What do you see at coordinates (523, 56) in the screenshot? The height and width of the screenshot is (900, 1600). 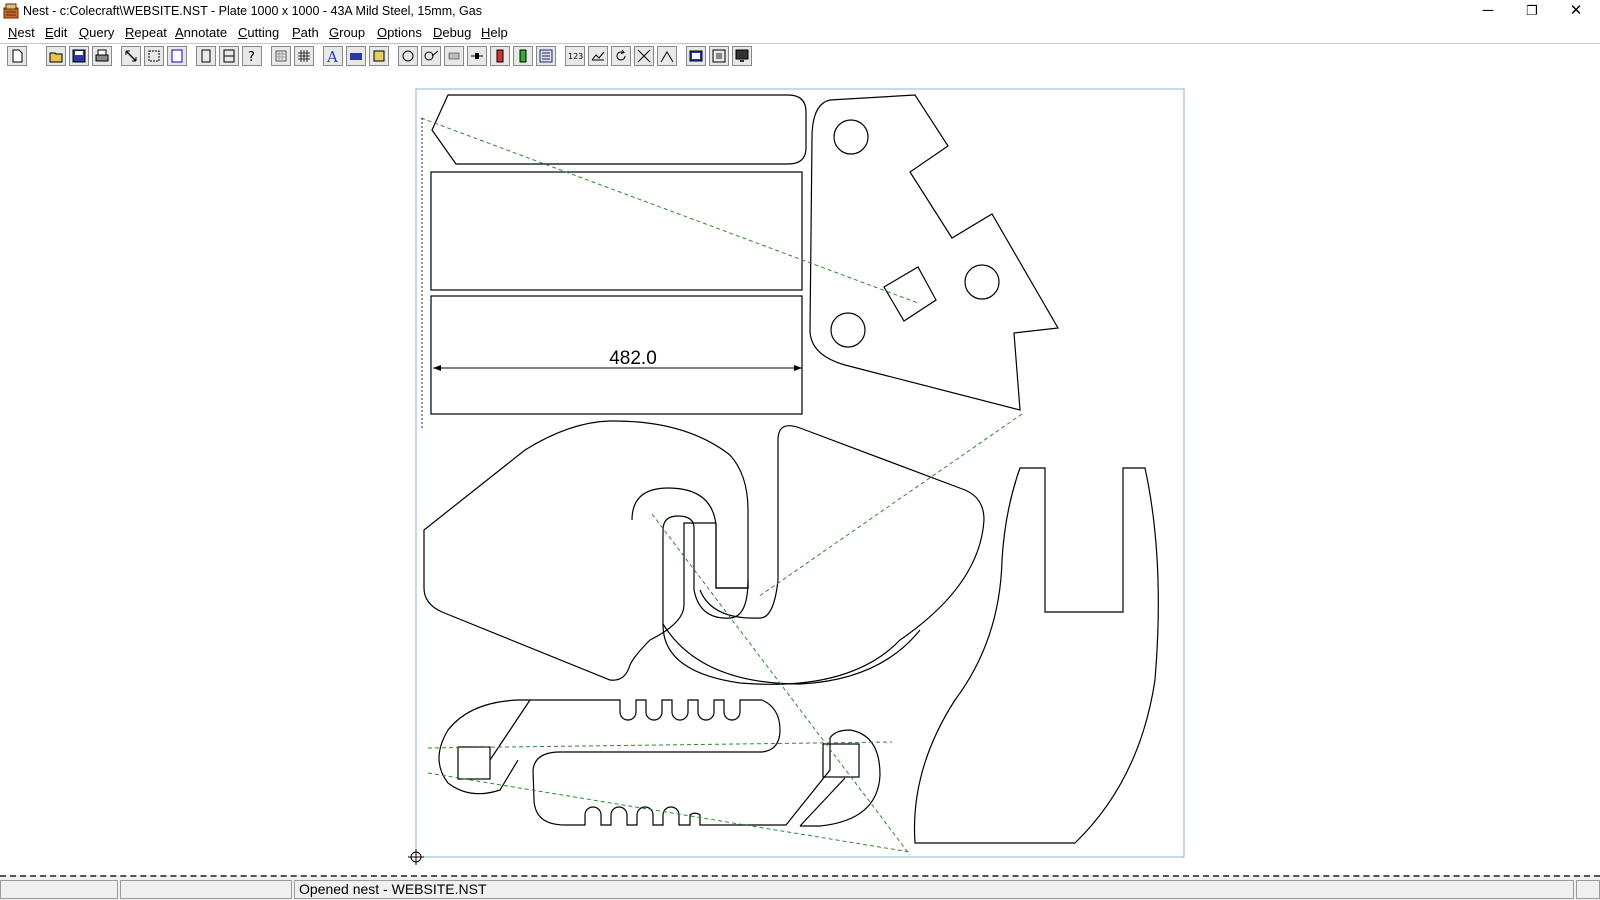 I see `end-point-icon` at bounding box center [523, 56].